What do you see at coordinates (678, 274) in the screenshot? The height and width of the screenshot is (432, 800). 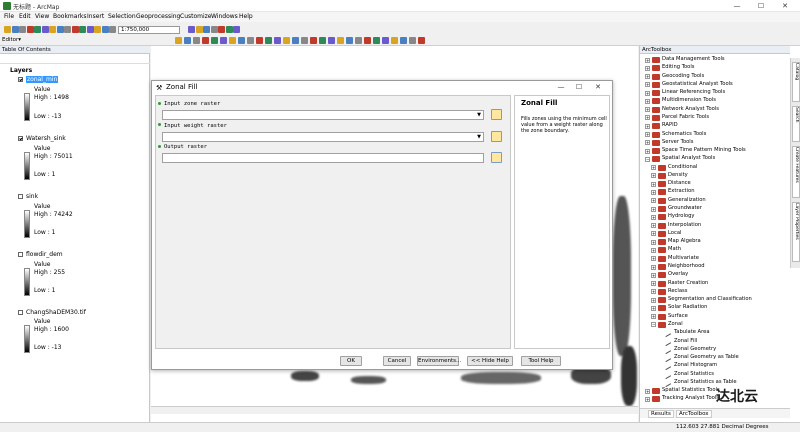 I see `toolbox-item: Overlay` at bounding box center [678, 274].